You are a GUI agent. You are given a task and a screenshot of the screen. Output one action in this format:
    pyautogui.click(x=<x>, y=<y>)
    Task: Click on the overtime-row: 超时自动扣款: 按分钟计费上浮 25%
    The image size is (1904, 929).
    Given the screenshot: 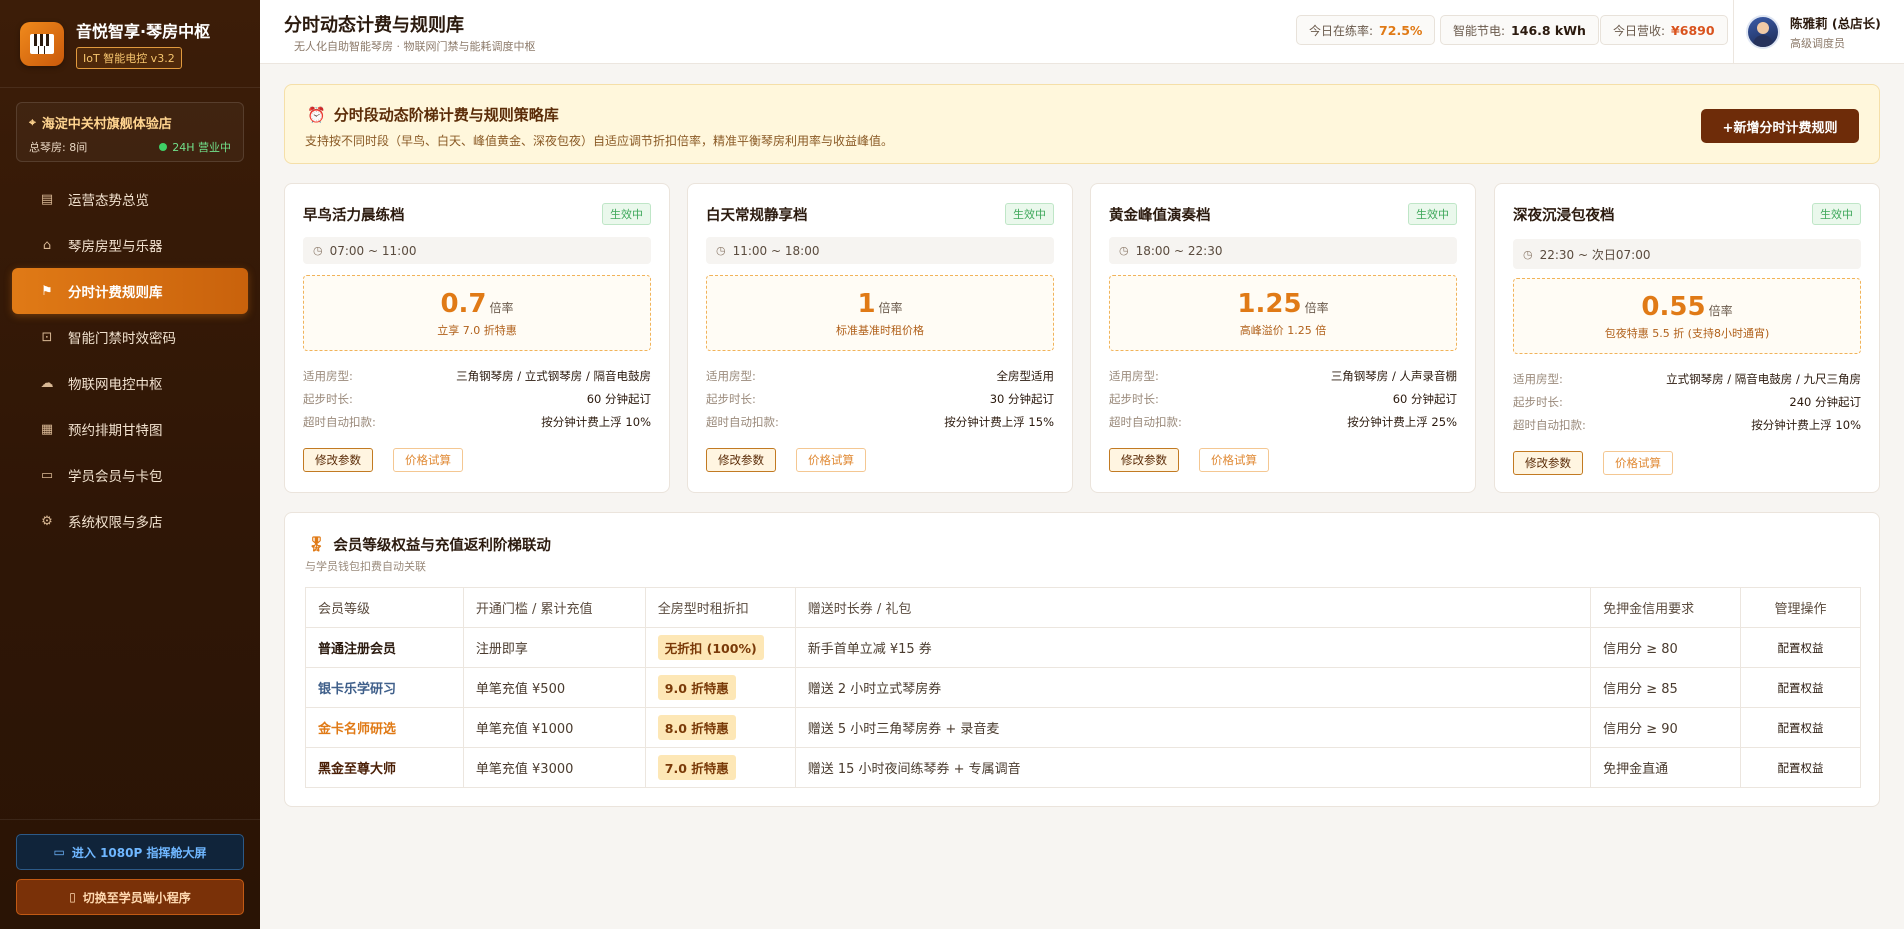 What is the action you would take?
    pyautogui.click(x=1283, y=421)
    